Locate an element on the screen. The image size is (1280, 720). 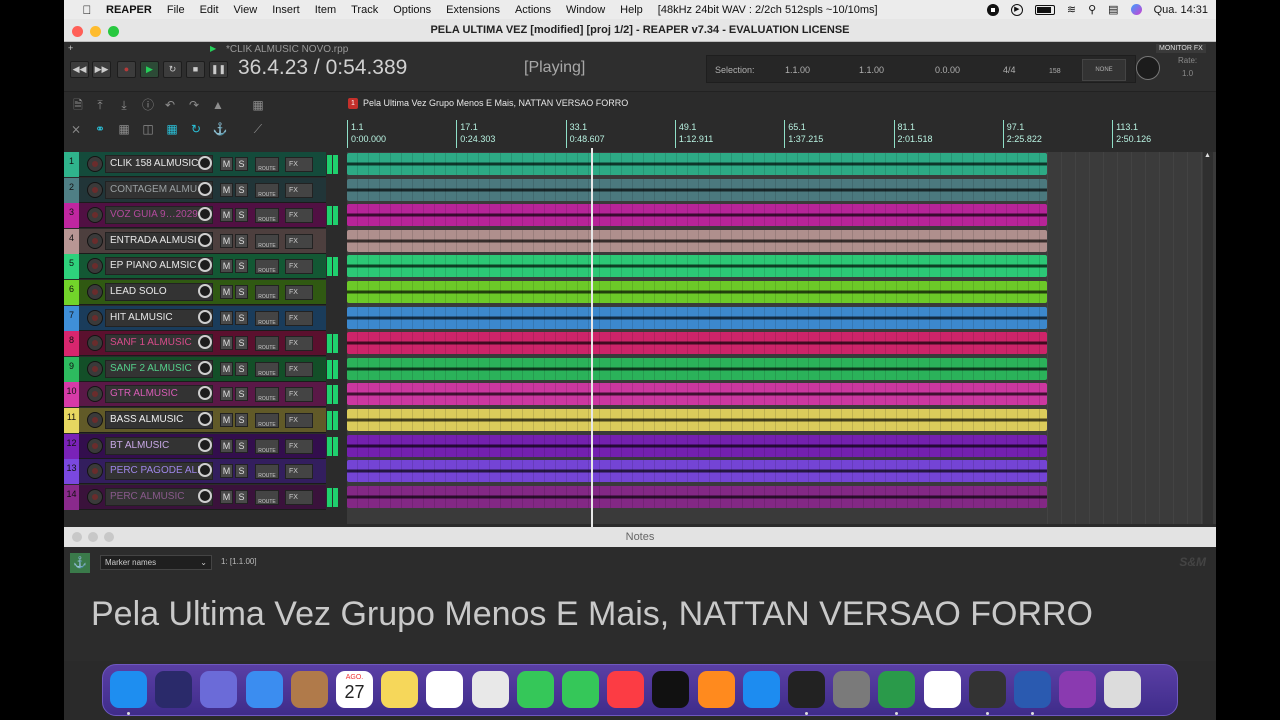
track-header: 9 SANF 2 ALMUSIC M S ROUTE FX is located at coordinates (195, 369).